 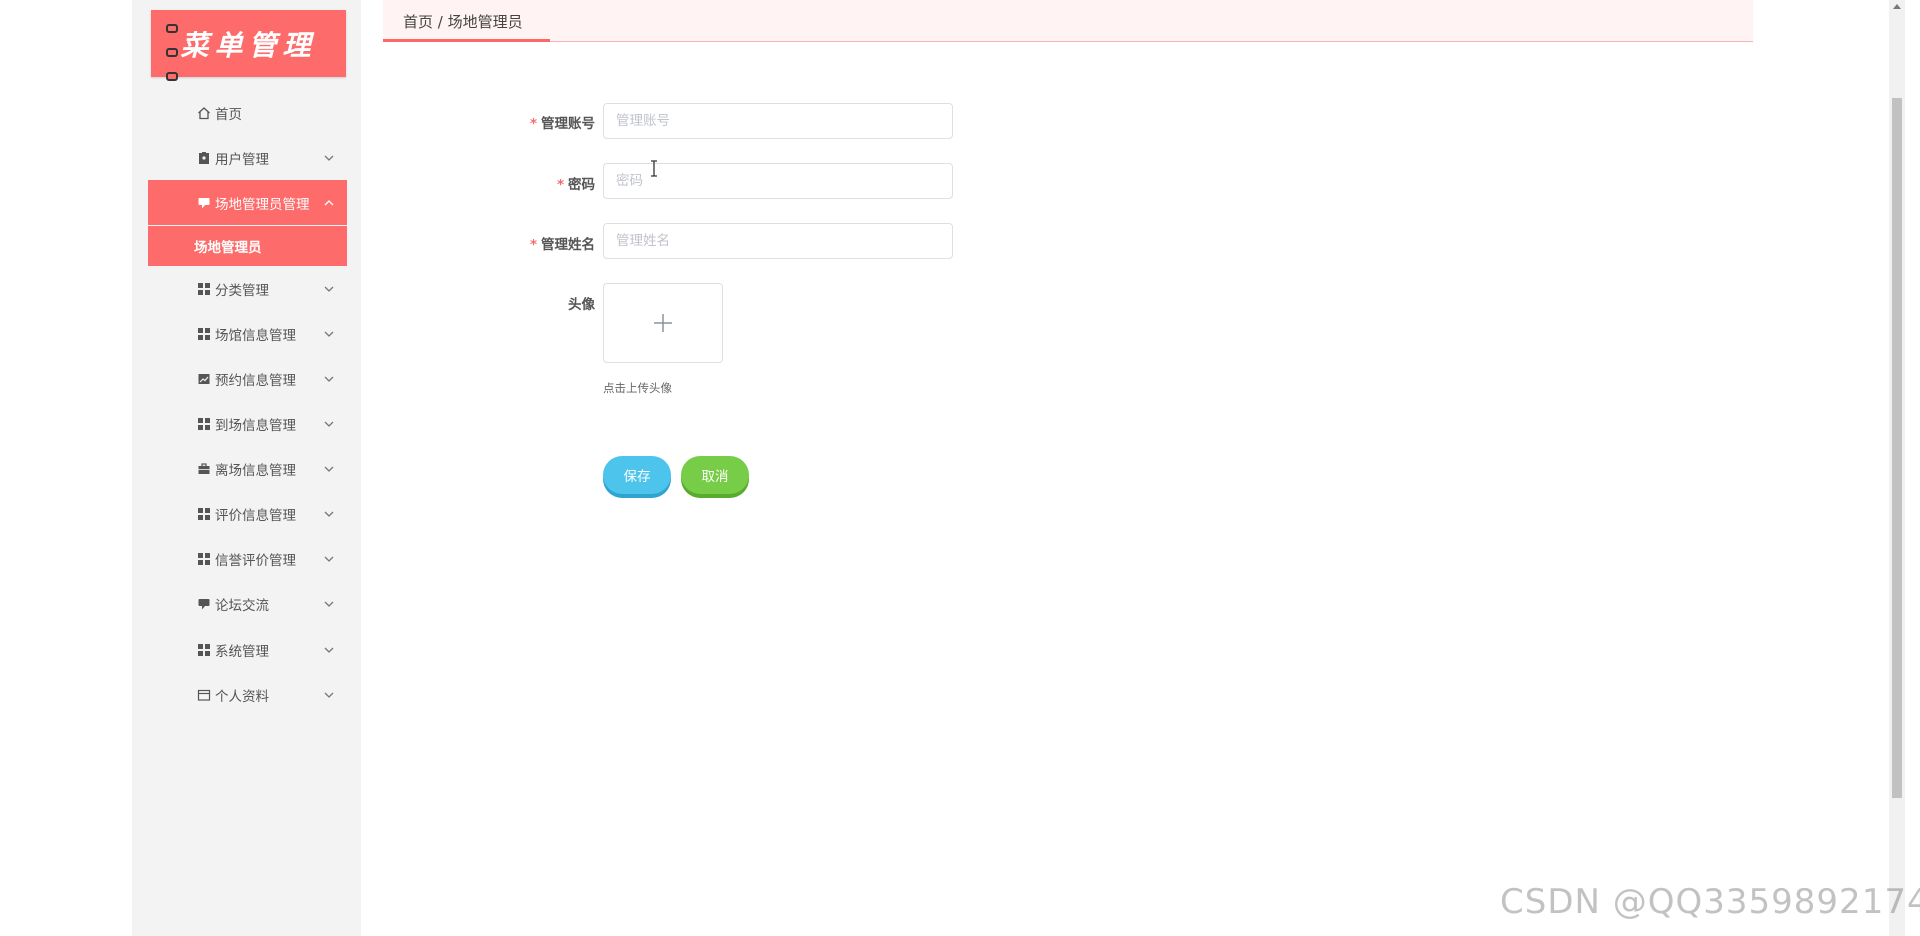 I want to click on user-badge-icon, so click(x=204, y=158).